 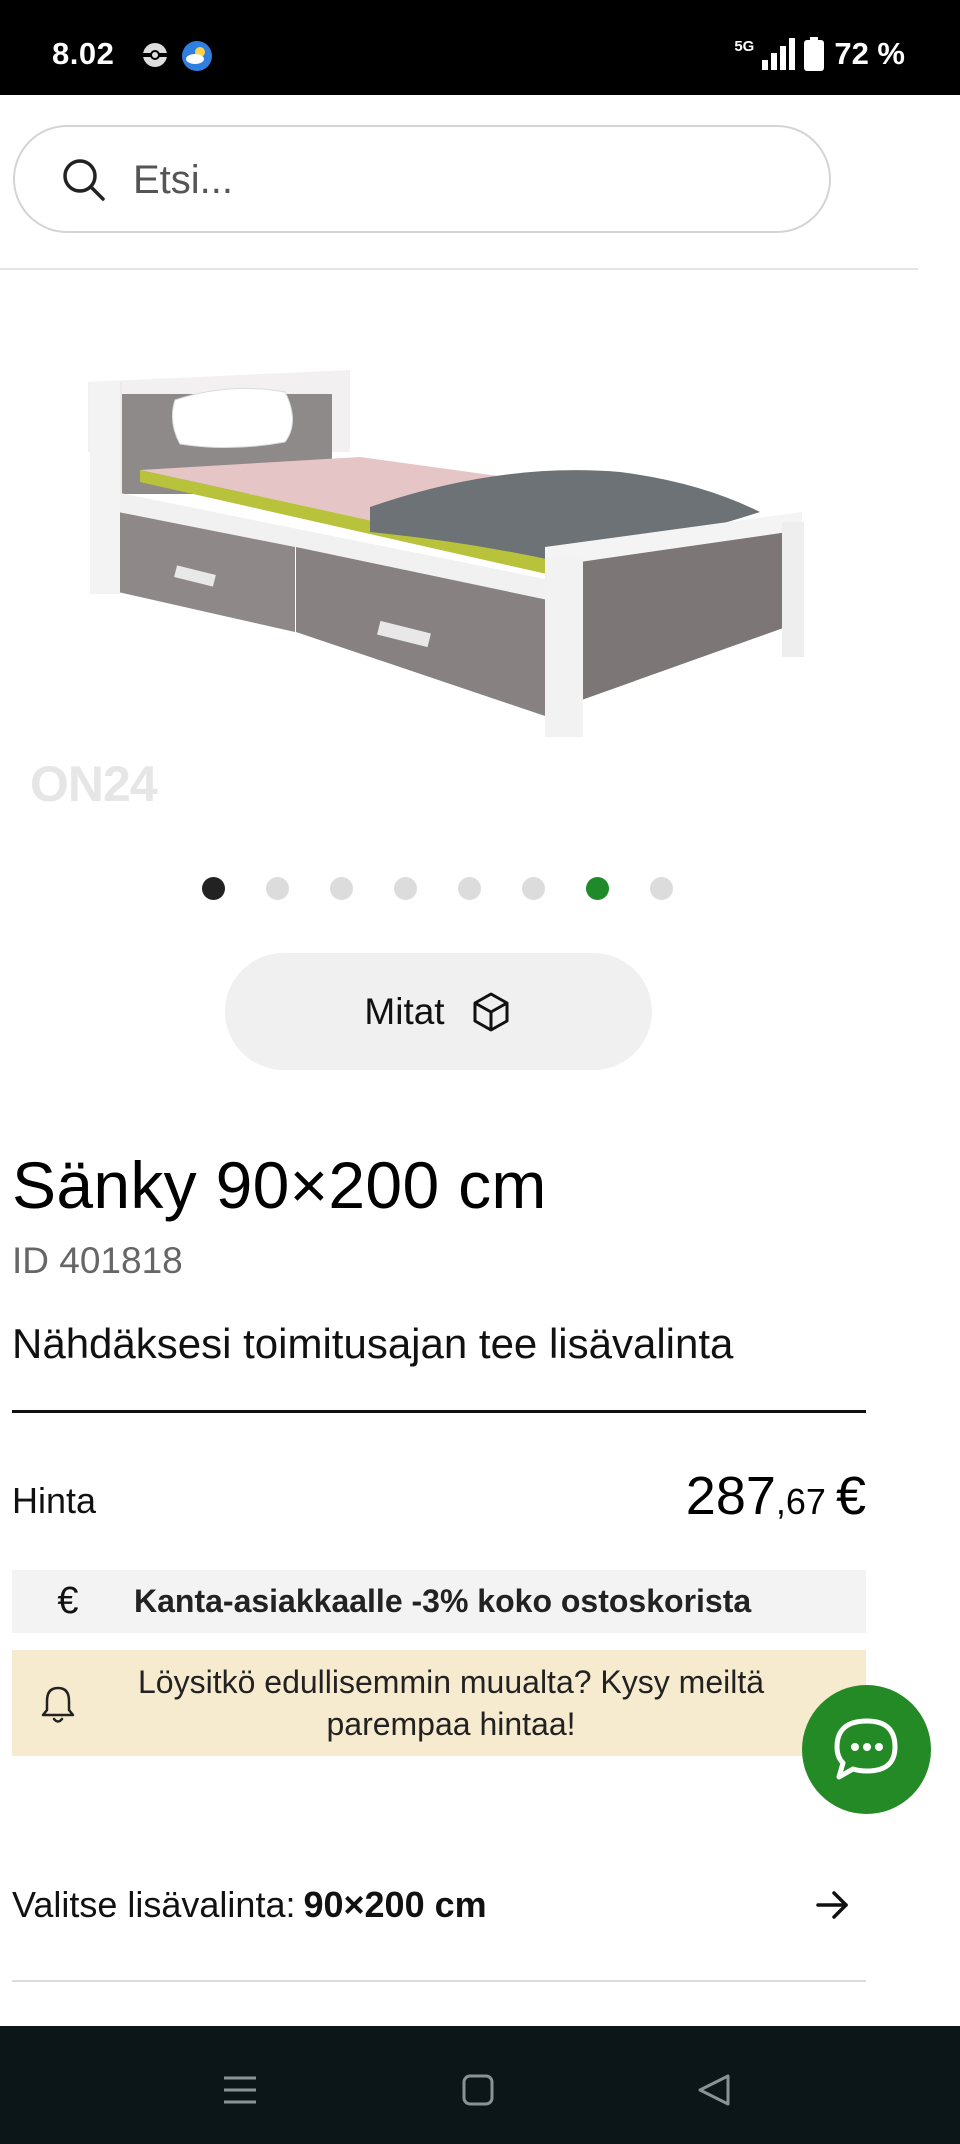 What do you see at coordinates (850, 1496) in the screenshot?
I see `price-currency: €` at bounding box center [850, 1496].